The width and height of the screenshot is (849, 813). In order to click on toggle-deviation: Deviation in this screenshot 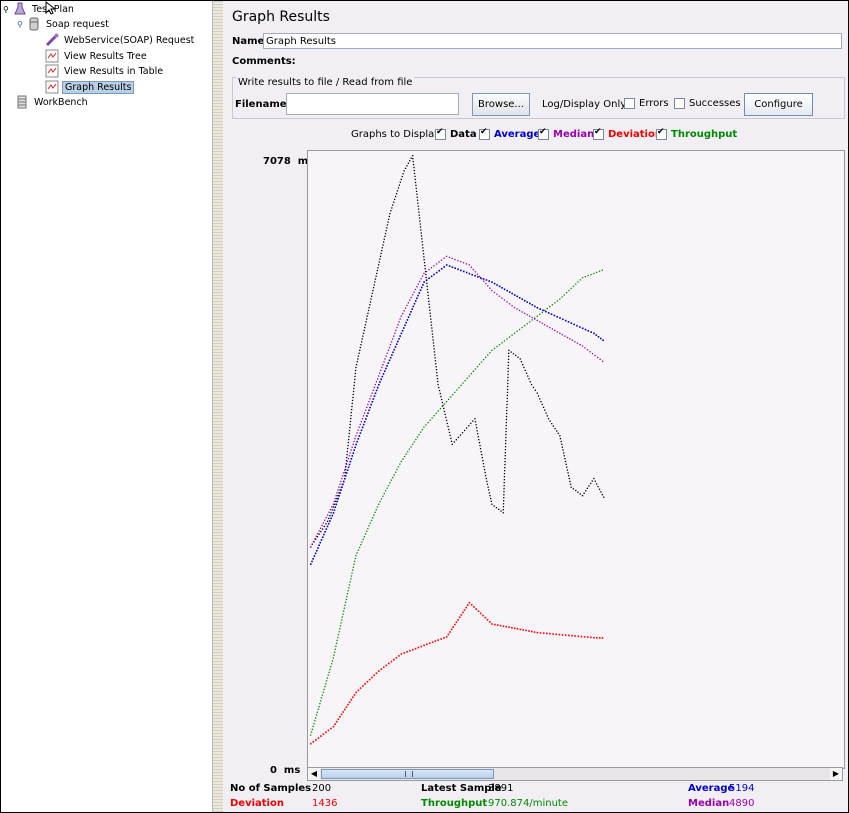, I will do `click(627, 133)`.